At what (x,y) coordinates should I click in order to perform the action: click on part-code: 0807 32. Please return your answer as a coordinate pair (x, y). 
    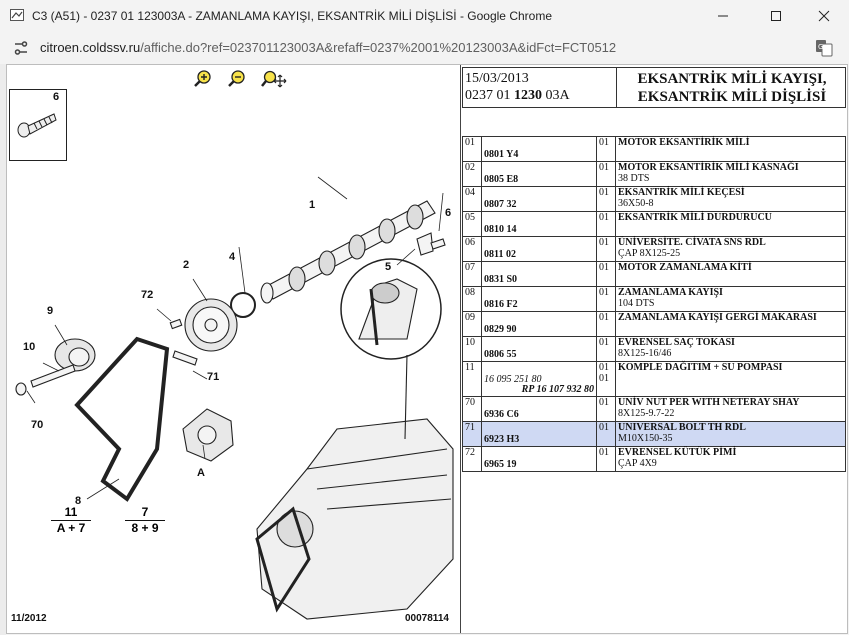
    Looking at the image, I should click on (500, 204).